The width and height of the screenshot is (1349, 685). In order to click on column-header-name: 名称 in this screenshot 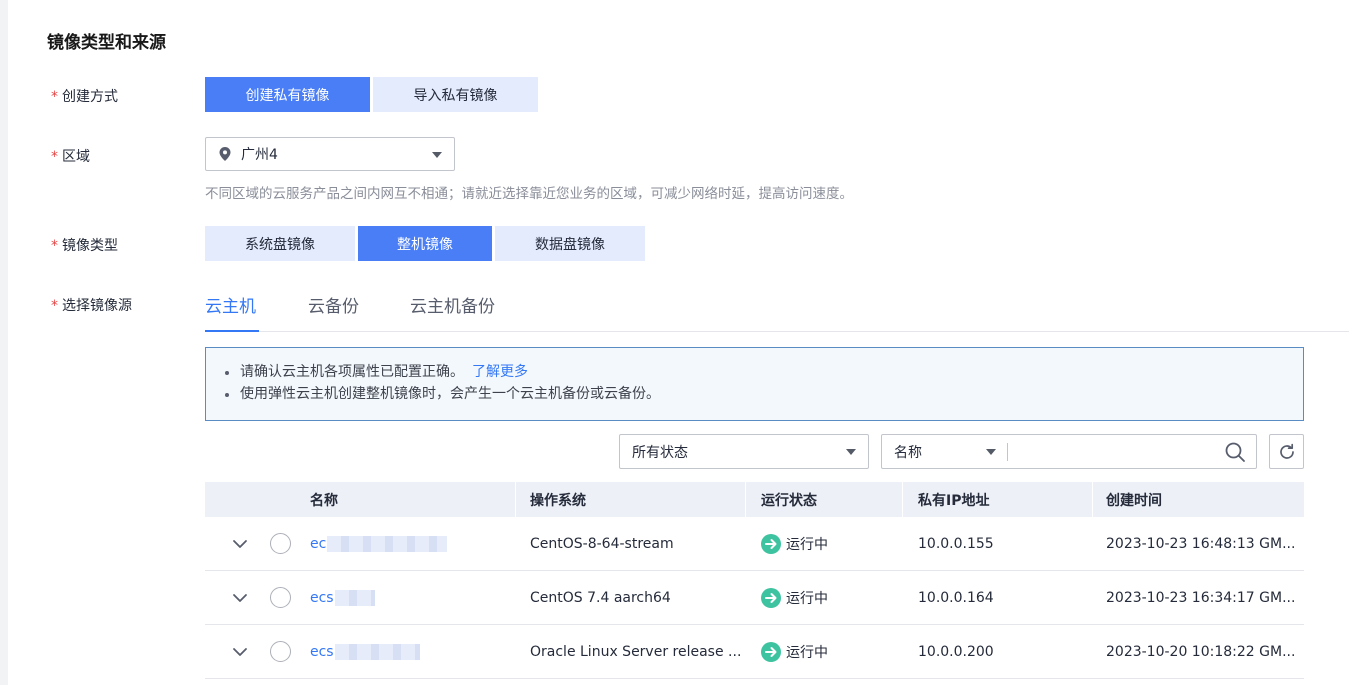, I will do `click(324, 500)`.